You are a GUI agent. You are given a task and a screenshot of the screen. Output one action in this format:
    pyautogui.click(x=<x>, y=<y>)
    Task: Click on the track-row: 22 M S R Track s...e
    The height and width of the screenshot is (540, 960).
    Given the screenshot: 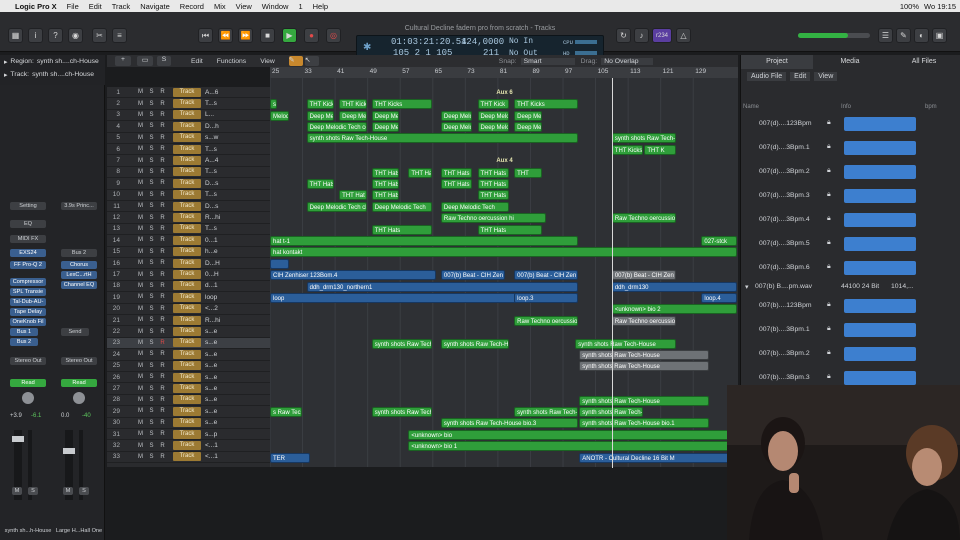 What is the action you would take?
    pyautogui.click(x=188, y=332)
    